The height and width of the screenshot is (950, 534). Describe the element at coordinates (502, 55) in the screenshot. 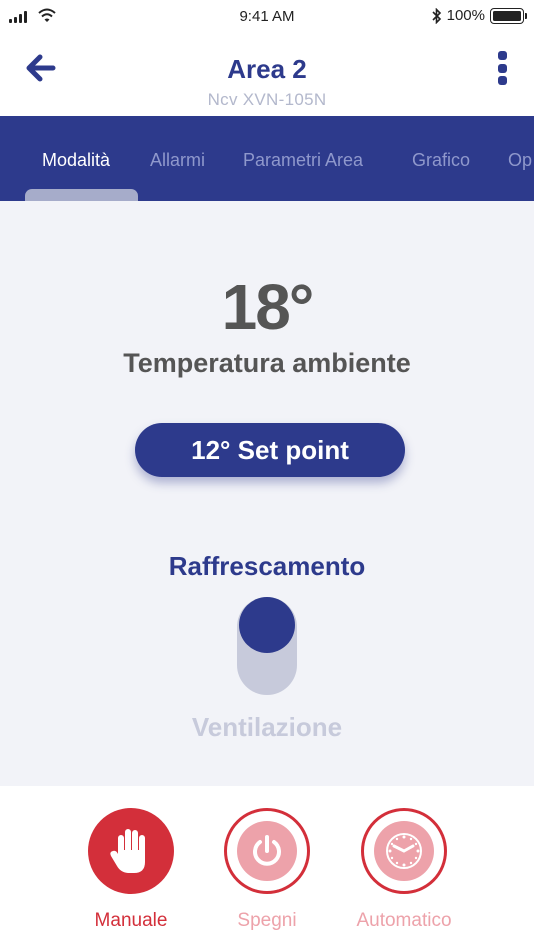

I see `more-vertical-icon` at that location.